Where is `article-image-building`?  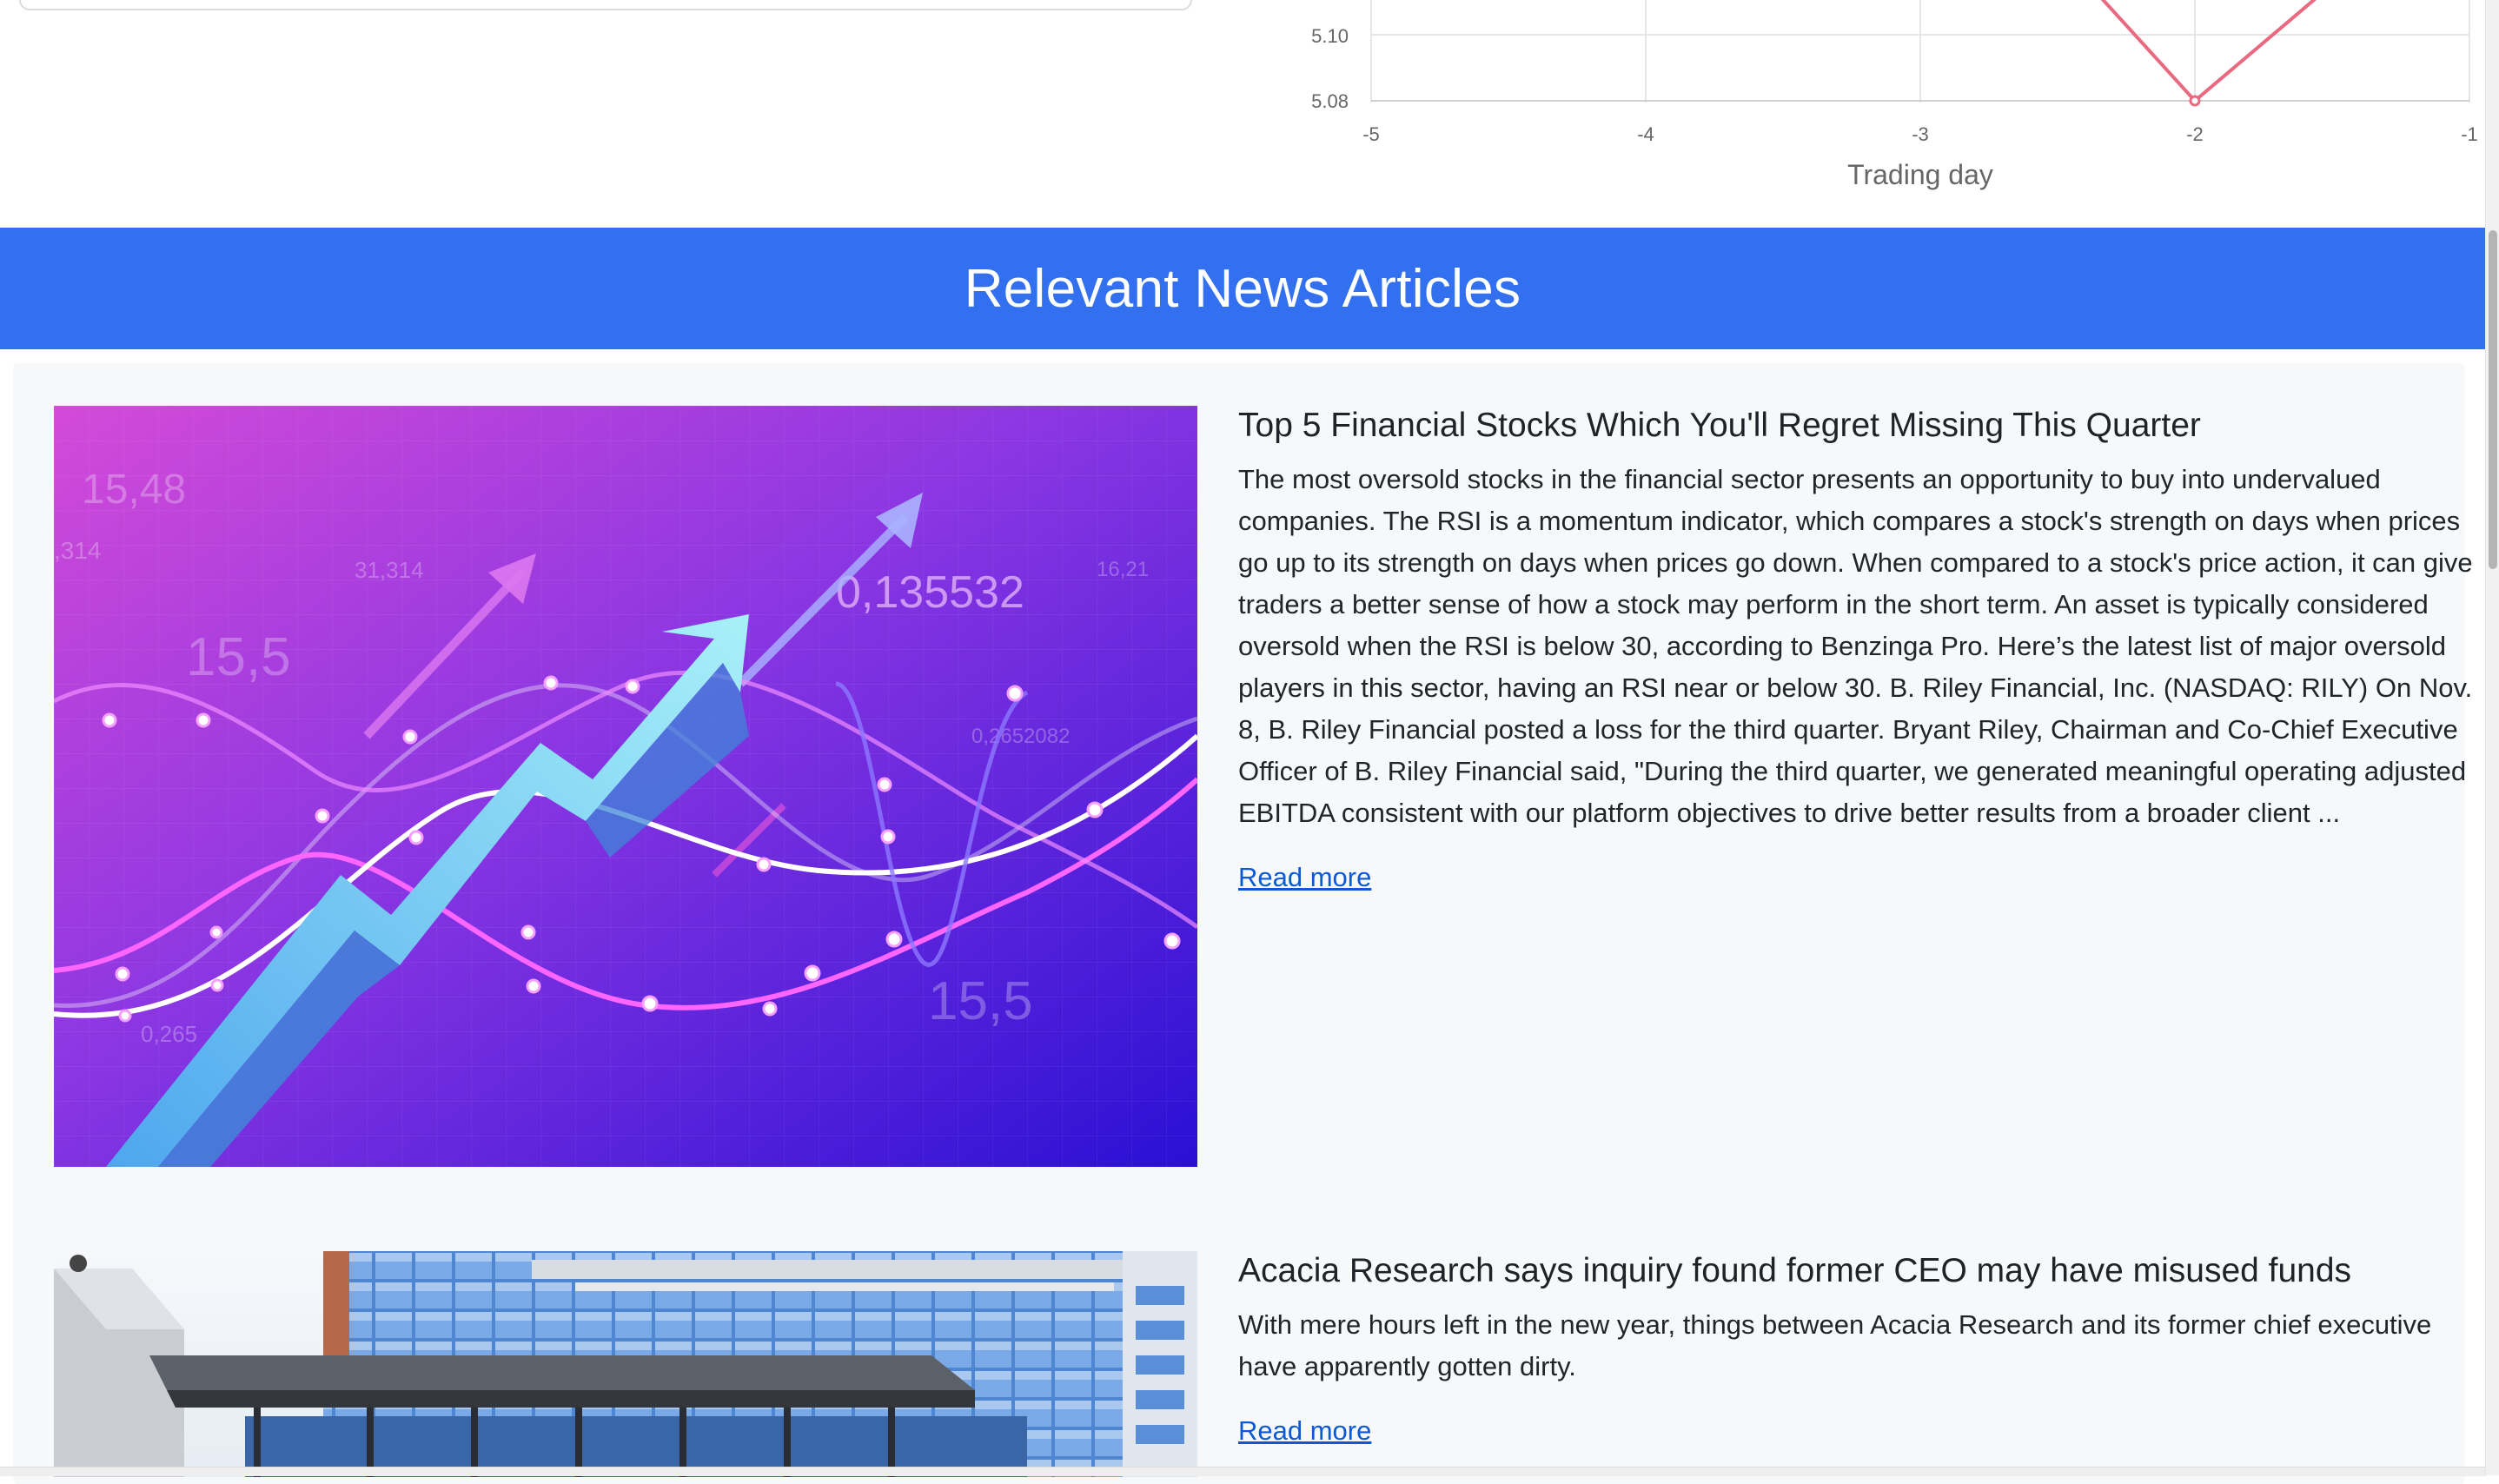 article-image-building is located at coordinates (625, 1364).